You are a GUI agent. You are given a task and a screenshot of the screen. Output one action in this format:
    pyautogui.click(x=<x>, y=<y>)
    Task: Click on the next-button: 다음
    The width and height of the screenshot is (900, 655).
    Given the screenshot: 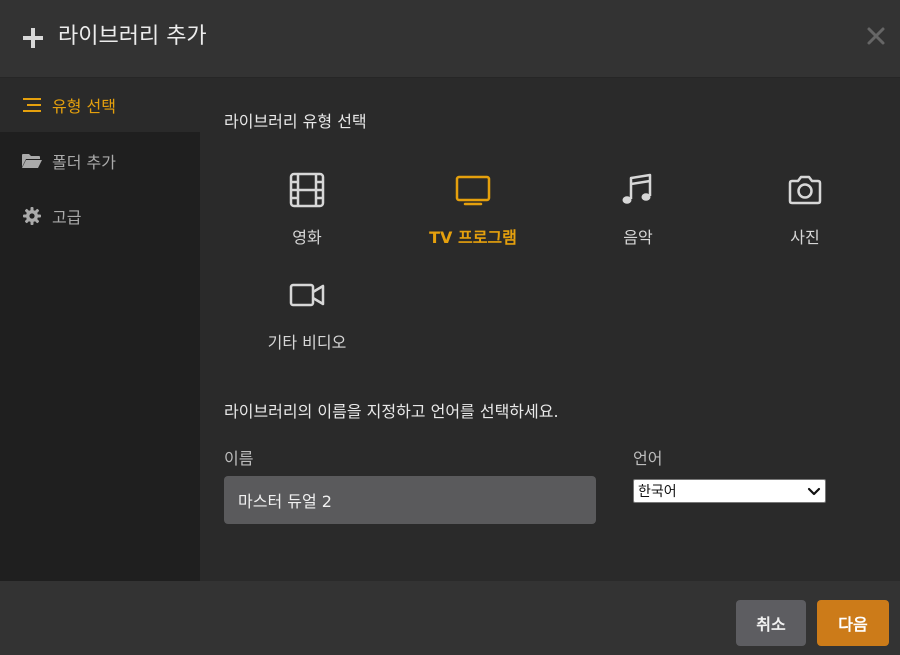 What is the action you would take?
    pyautogui.click(x=853, y=623)
    